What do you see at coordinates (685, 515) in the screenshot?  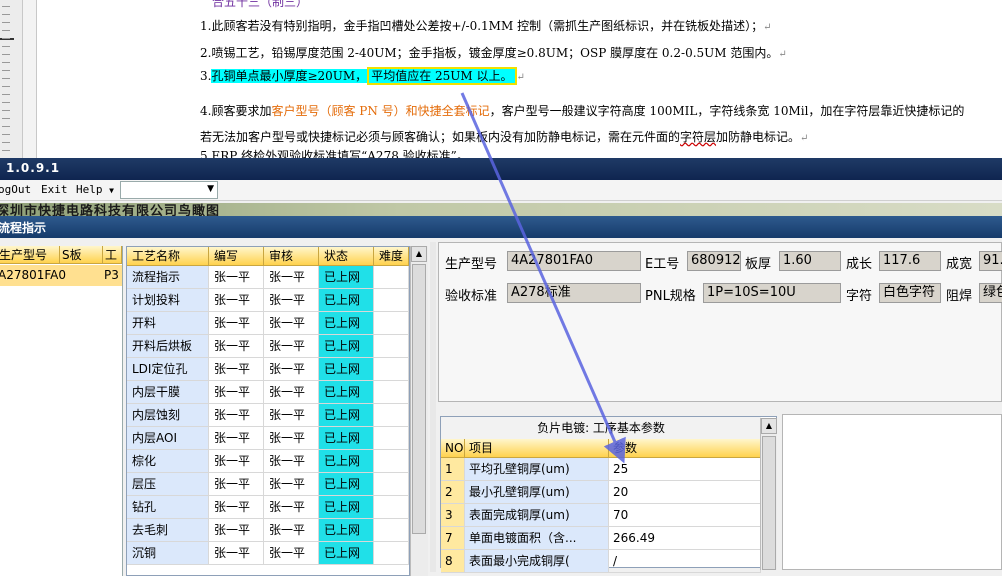 I see `param-value: 70` at bounding box center [685, 515].